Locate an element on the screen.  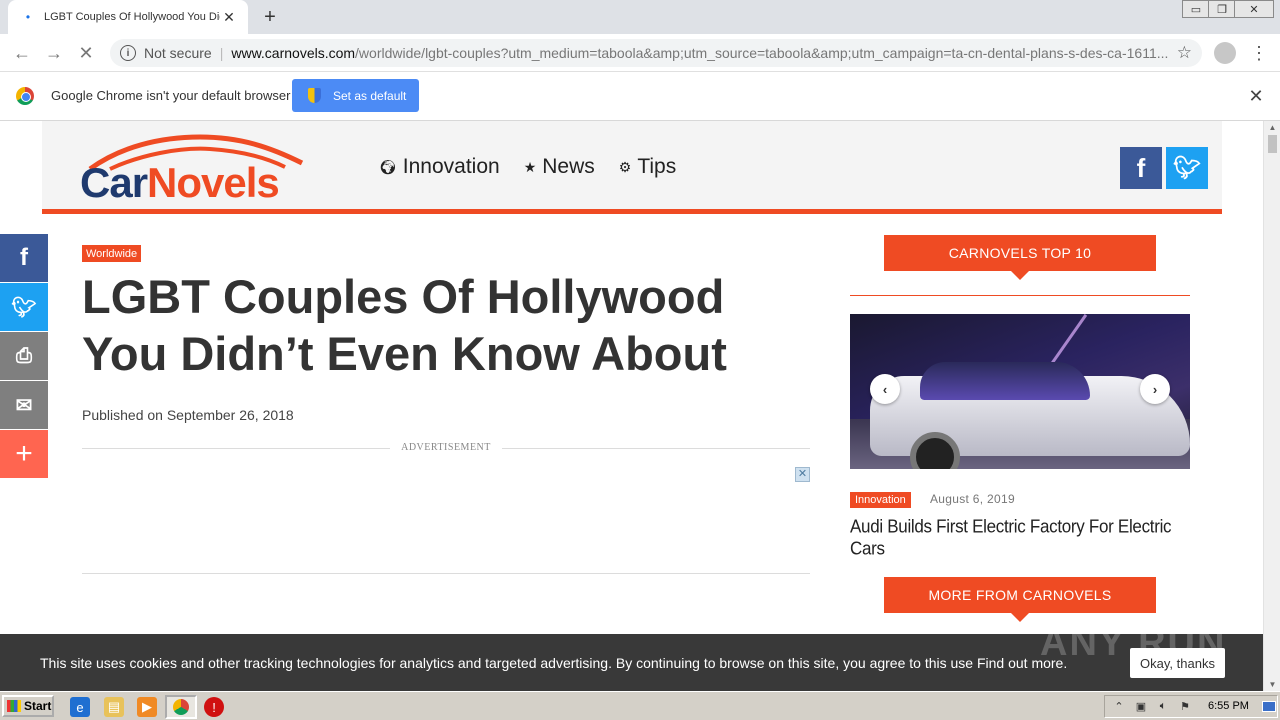
nav-label: Tips is located at coordinates (657, 166).